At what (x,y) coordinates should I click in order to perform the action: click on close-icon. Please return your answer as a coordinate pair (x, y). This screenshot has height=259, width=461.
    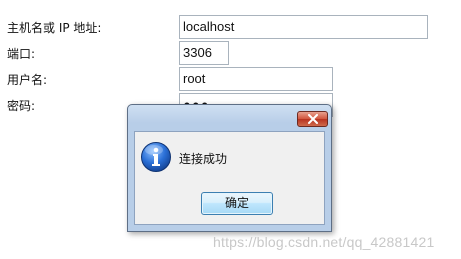
    Looking at the image, I should click on (313, 119).